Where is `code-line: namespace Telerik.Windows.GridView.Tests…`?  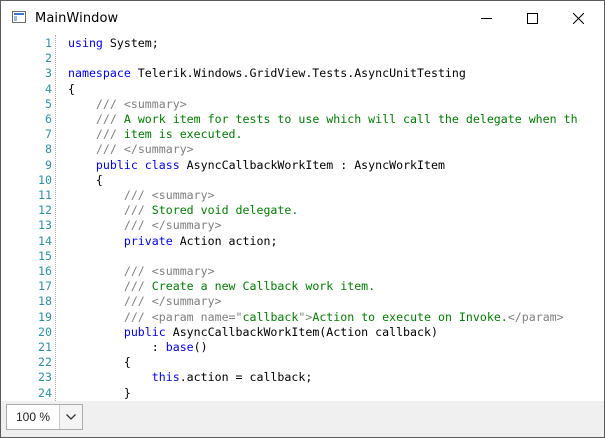 code-line: namespace Telerik.Windows.GridView.Tests… is located at coordinates (267, 73).